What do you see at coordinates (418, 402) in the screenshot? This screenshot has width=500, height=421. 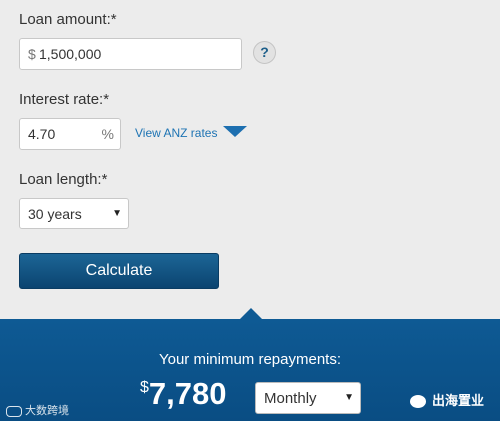 I see `wechat-icon` at bounding box center [418, 402].